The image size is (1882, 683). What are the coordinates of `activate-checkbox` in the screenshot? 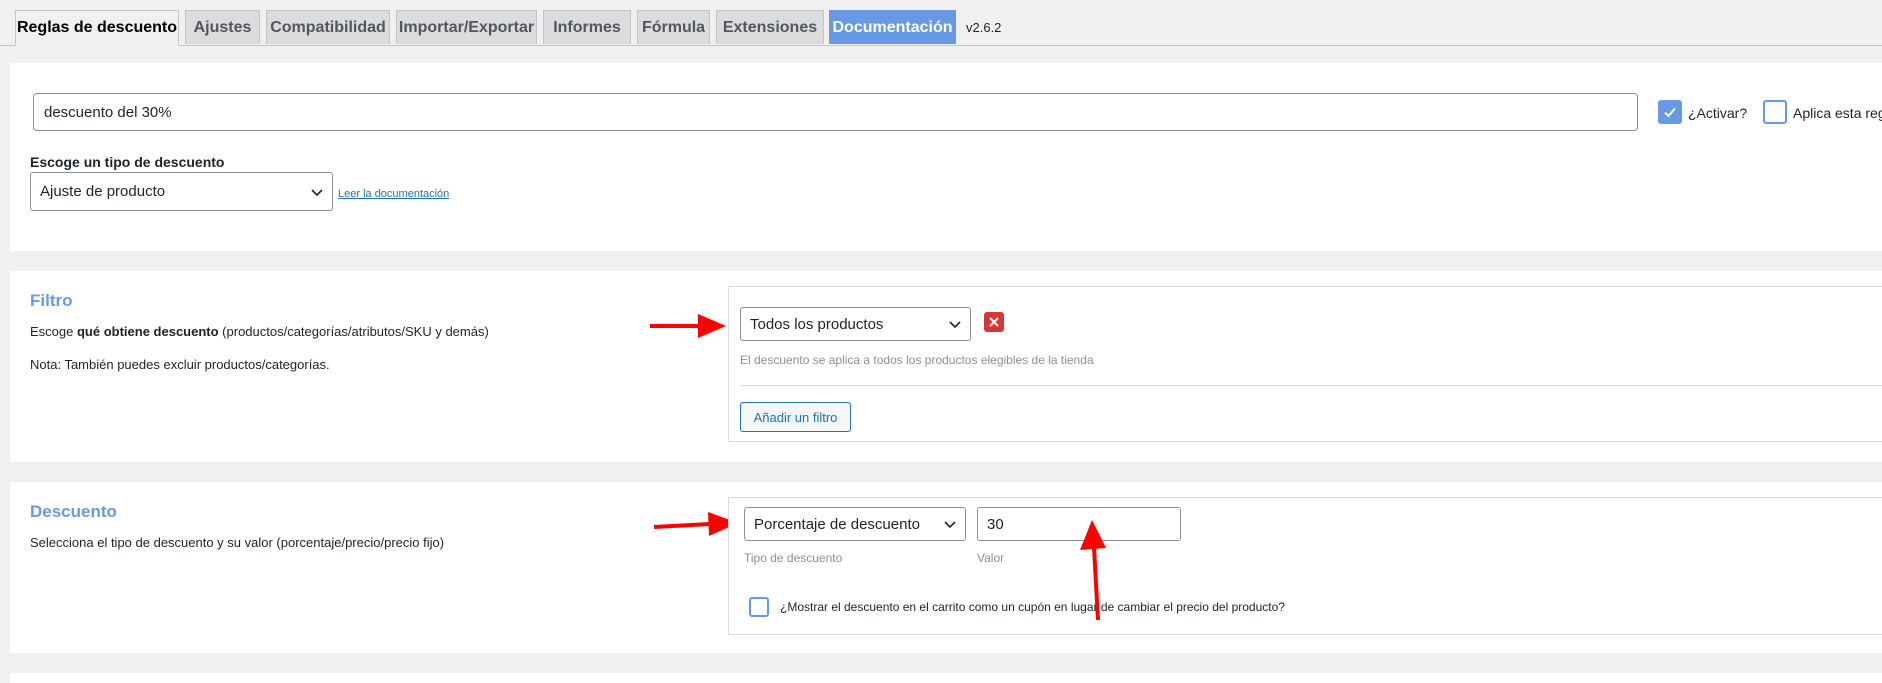 It's located at (1670, 112).